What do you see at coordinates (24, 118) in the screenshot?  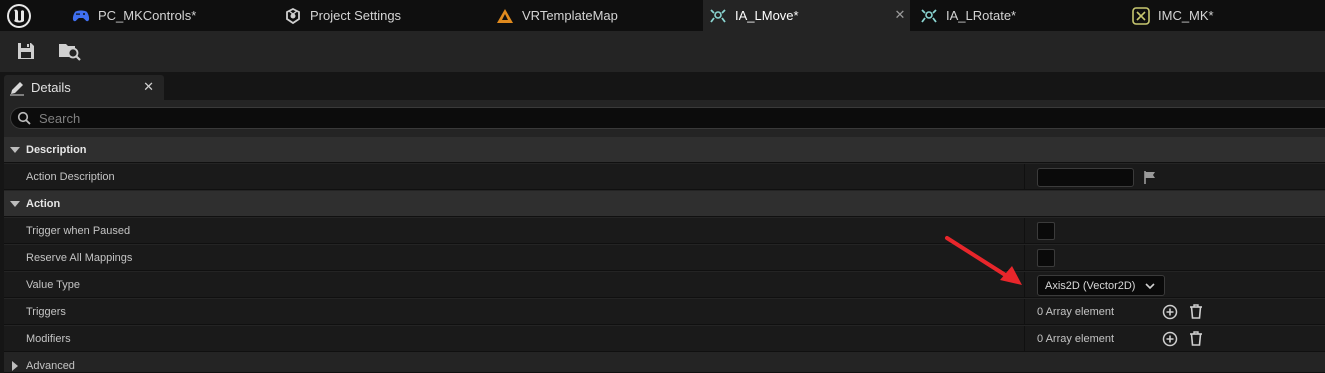 I see `search-icon` at bounding box center [24, 118].